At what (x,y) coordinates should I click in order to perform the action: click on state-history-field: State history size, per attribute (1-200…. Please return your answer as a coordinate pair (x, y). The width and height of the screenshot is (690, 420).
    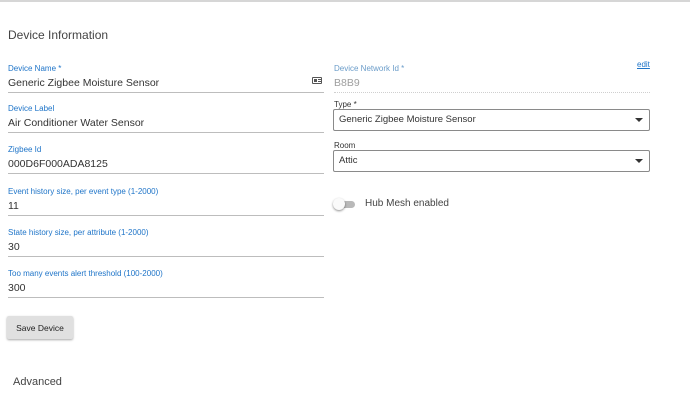
    Looking at the image, I should click on (166, 242).